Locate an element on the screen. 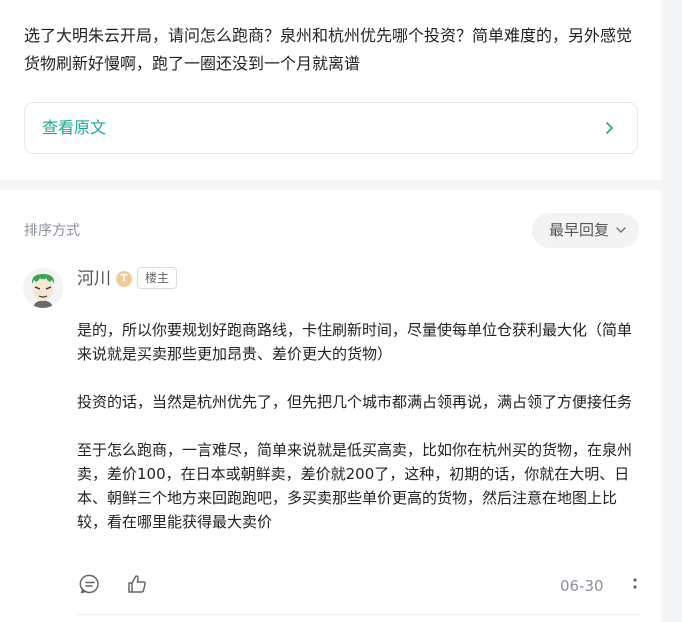  avatar-image is located at coordinates (43, 288).